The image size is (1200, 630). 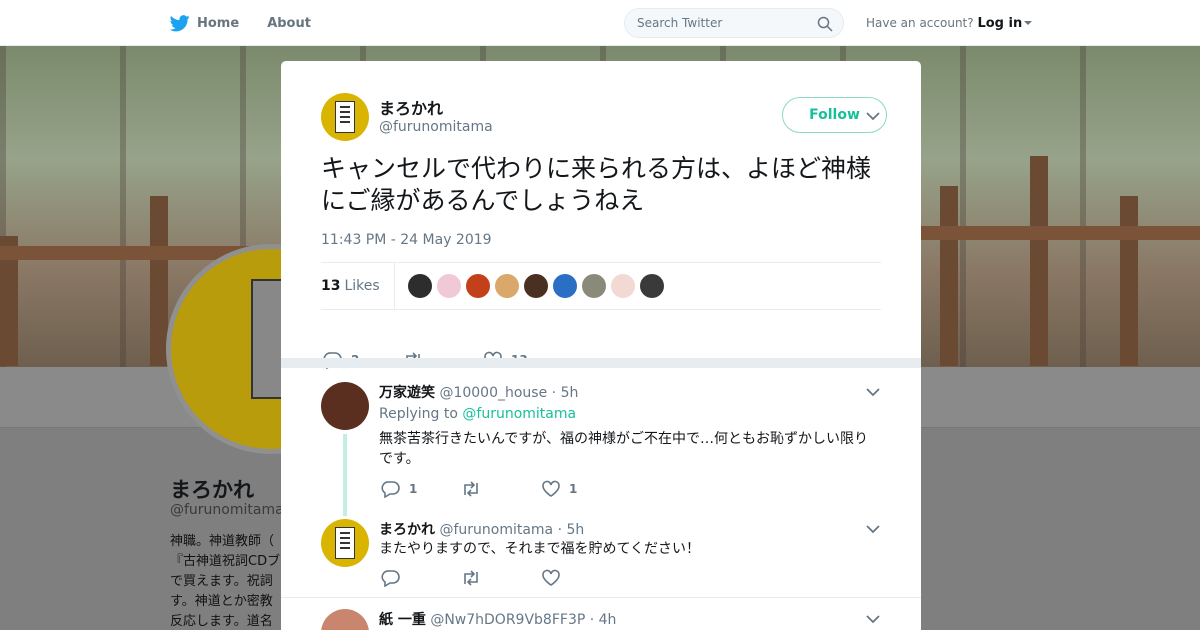 I want to click on reply-time: · 4h, so click(x=603, y=620).